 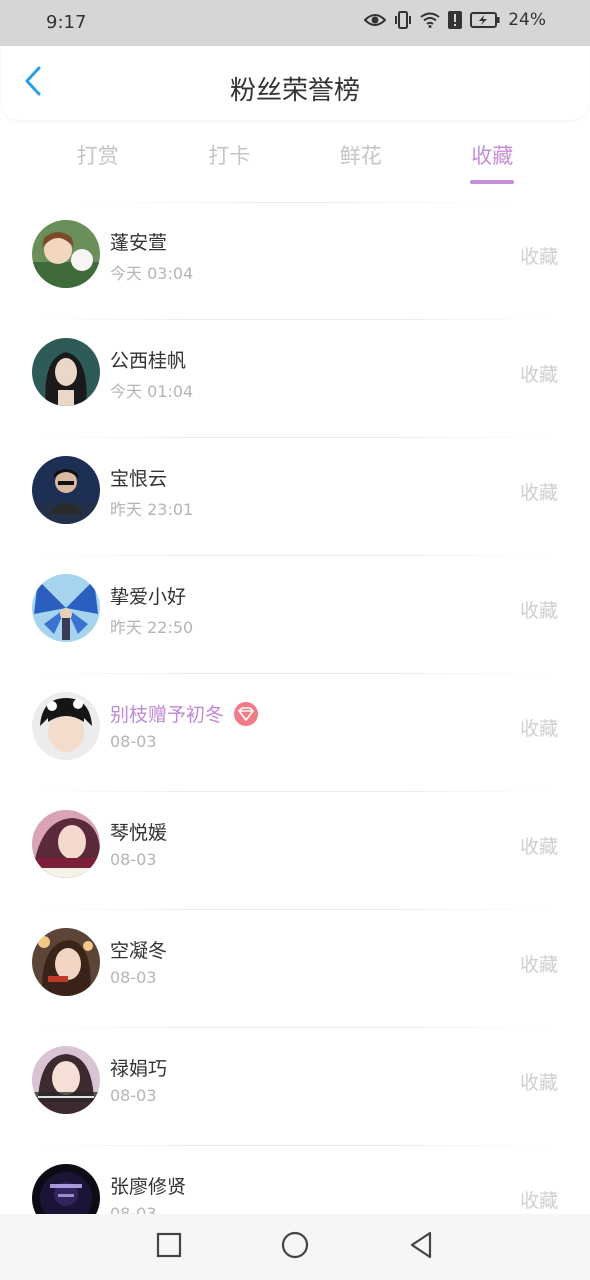 I want to click on tab-reward: 打赏, so click(x=98, y=159).